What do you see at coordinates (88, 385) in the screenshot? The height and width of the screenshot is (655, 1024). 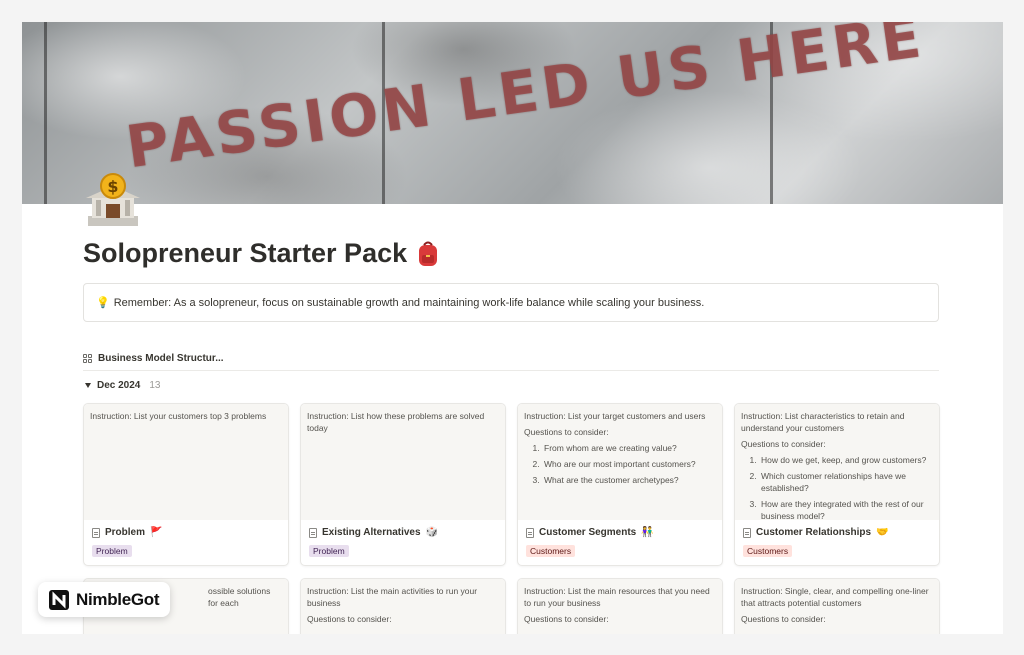 I see `collapse-triangle-icon` at bounding box center [88, 385].